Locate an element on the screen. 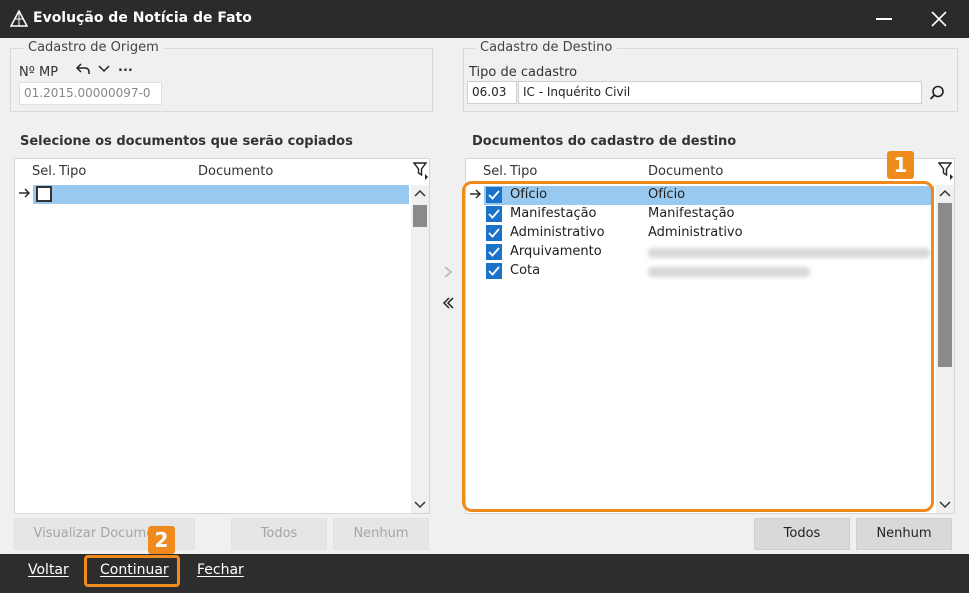 Image resolution: width=969 pixels, height=593 pixels. right-todos-button: Todos is located at coordinates (802, 534).